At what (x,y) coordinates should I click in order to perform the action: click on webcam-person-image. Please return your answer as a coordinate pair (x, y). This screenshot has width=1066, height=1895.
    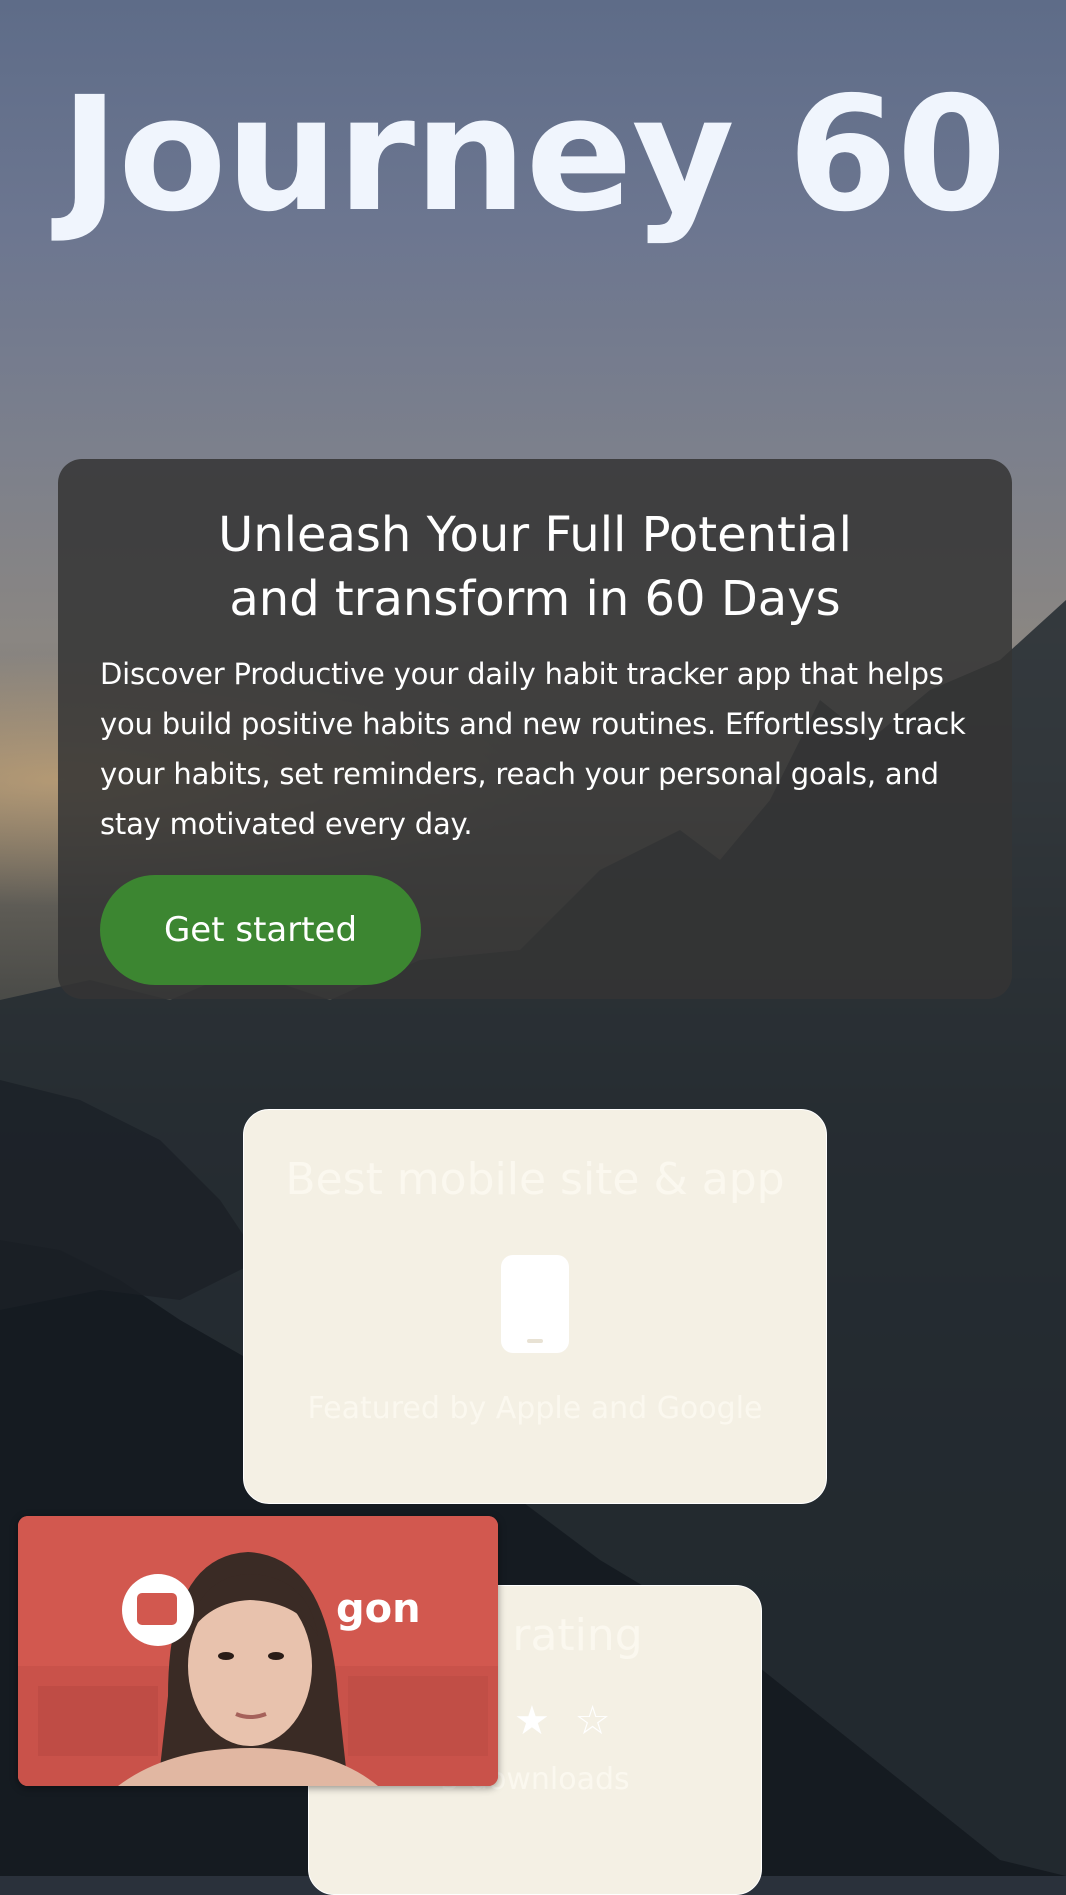
    Looking at the image, I should click on (258, 1651).